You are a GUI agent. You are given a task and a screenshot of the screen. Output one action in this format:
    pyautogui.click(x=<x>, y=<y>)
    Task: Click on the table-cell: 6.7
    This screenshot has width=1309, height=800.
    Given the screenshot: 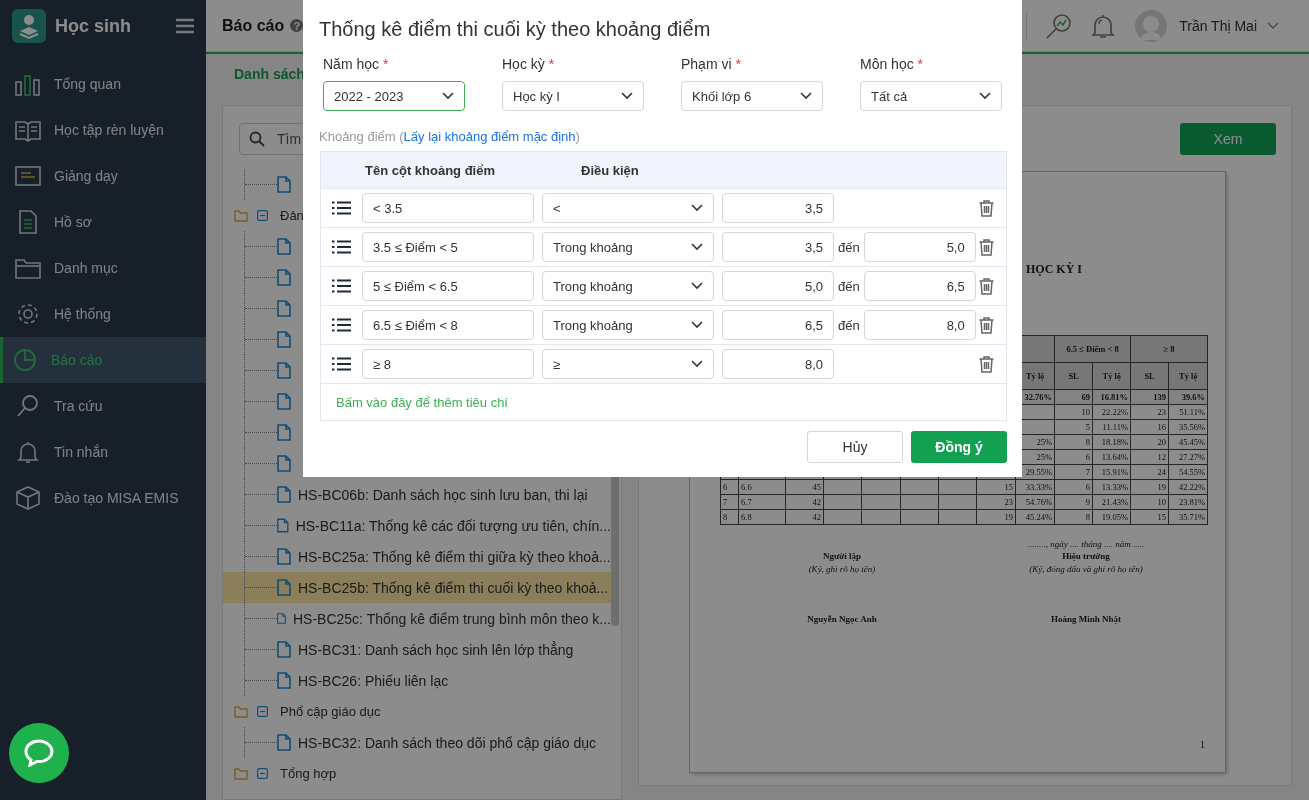 What is the action you would take?
    pyautogui.click(x=762, y=502)
    